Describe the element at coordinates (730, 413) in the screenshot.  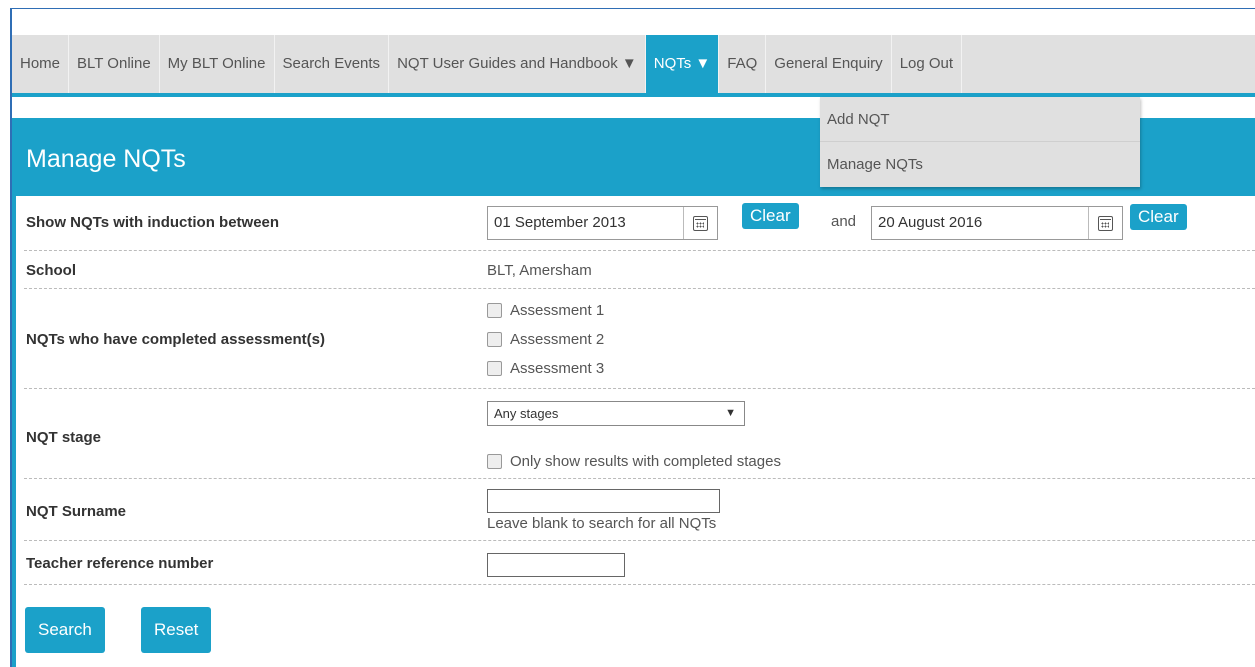
I see `dropdown-arrow-icon: ▼` at that location.